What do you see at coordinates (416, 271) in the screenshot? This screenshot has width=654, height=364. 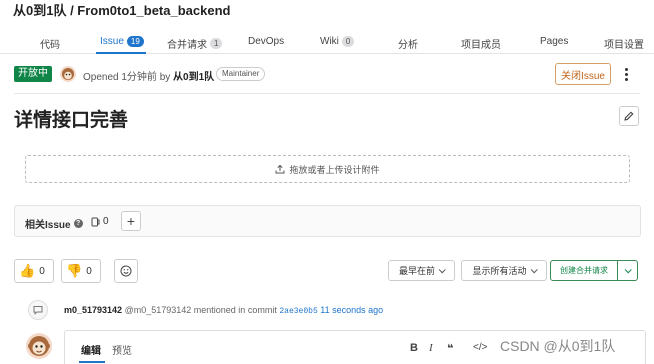 I see `sort-label: 最早在前` at bounding box center [416, 271].